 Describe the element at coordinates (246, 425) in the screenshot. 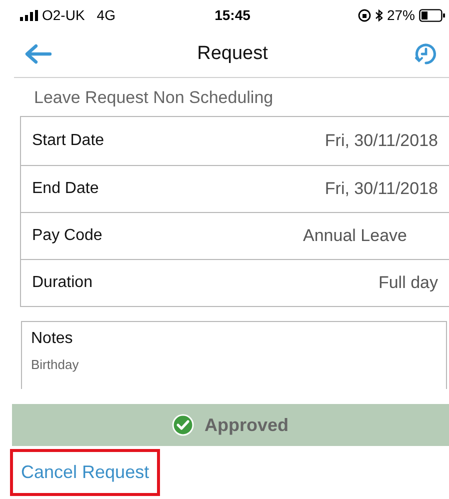

I see `status-label: Approved` at that location.